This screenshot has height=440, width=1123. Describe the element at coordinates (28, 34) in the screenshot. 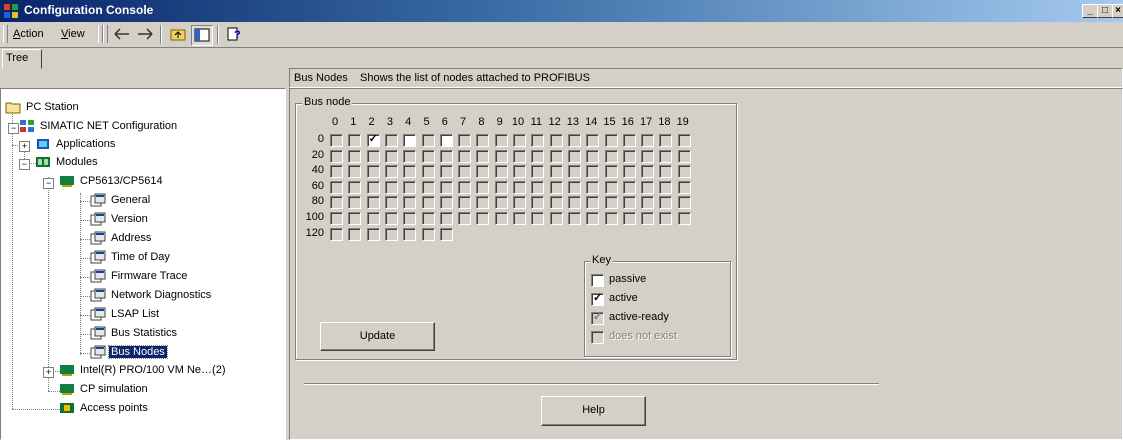

I see `menu-action: Action` at that location.